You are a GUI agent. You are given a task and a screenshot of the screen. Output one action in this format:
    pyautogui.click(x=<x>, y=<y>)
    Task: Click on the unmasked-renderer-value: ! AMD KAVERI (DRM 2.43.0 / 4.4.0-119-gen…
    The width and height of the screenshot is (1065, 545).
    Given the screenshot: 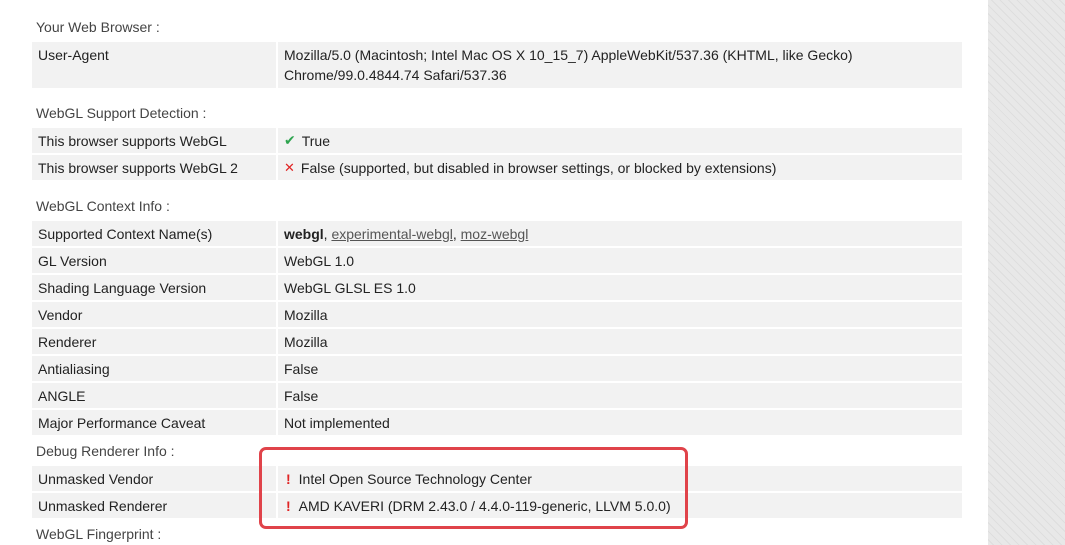 What is the action you would take?
    pyautogui.click(x=620, y=505)
    